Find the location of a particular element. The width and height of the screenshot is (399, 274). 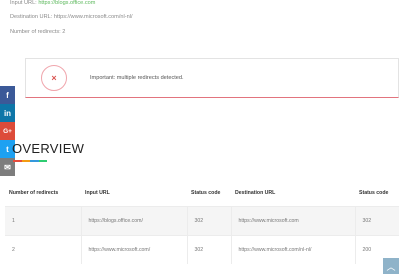

header-number-of-redirects: Number of redirects is located at coordinates (43, 193).